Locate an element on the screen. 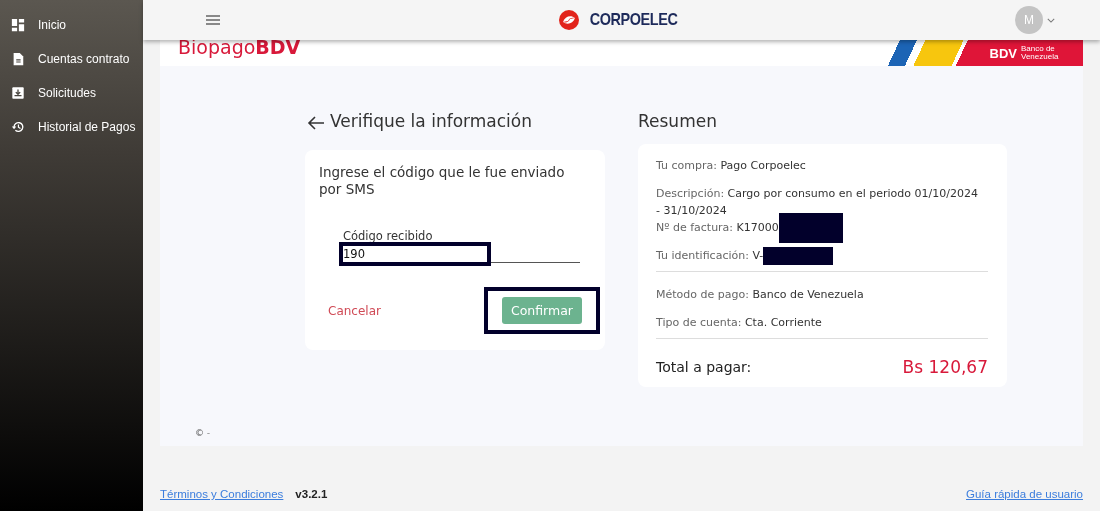 The height and width of the screenshot is (511, 1100). bank-name-text: Banco de Venezuela is located at coordinates (1040, 53).